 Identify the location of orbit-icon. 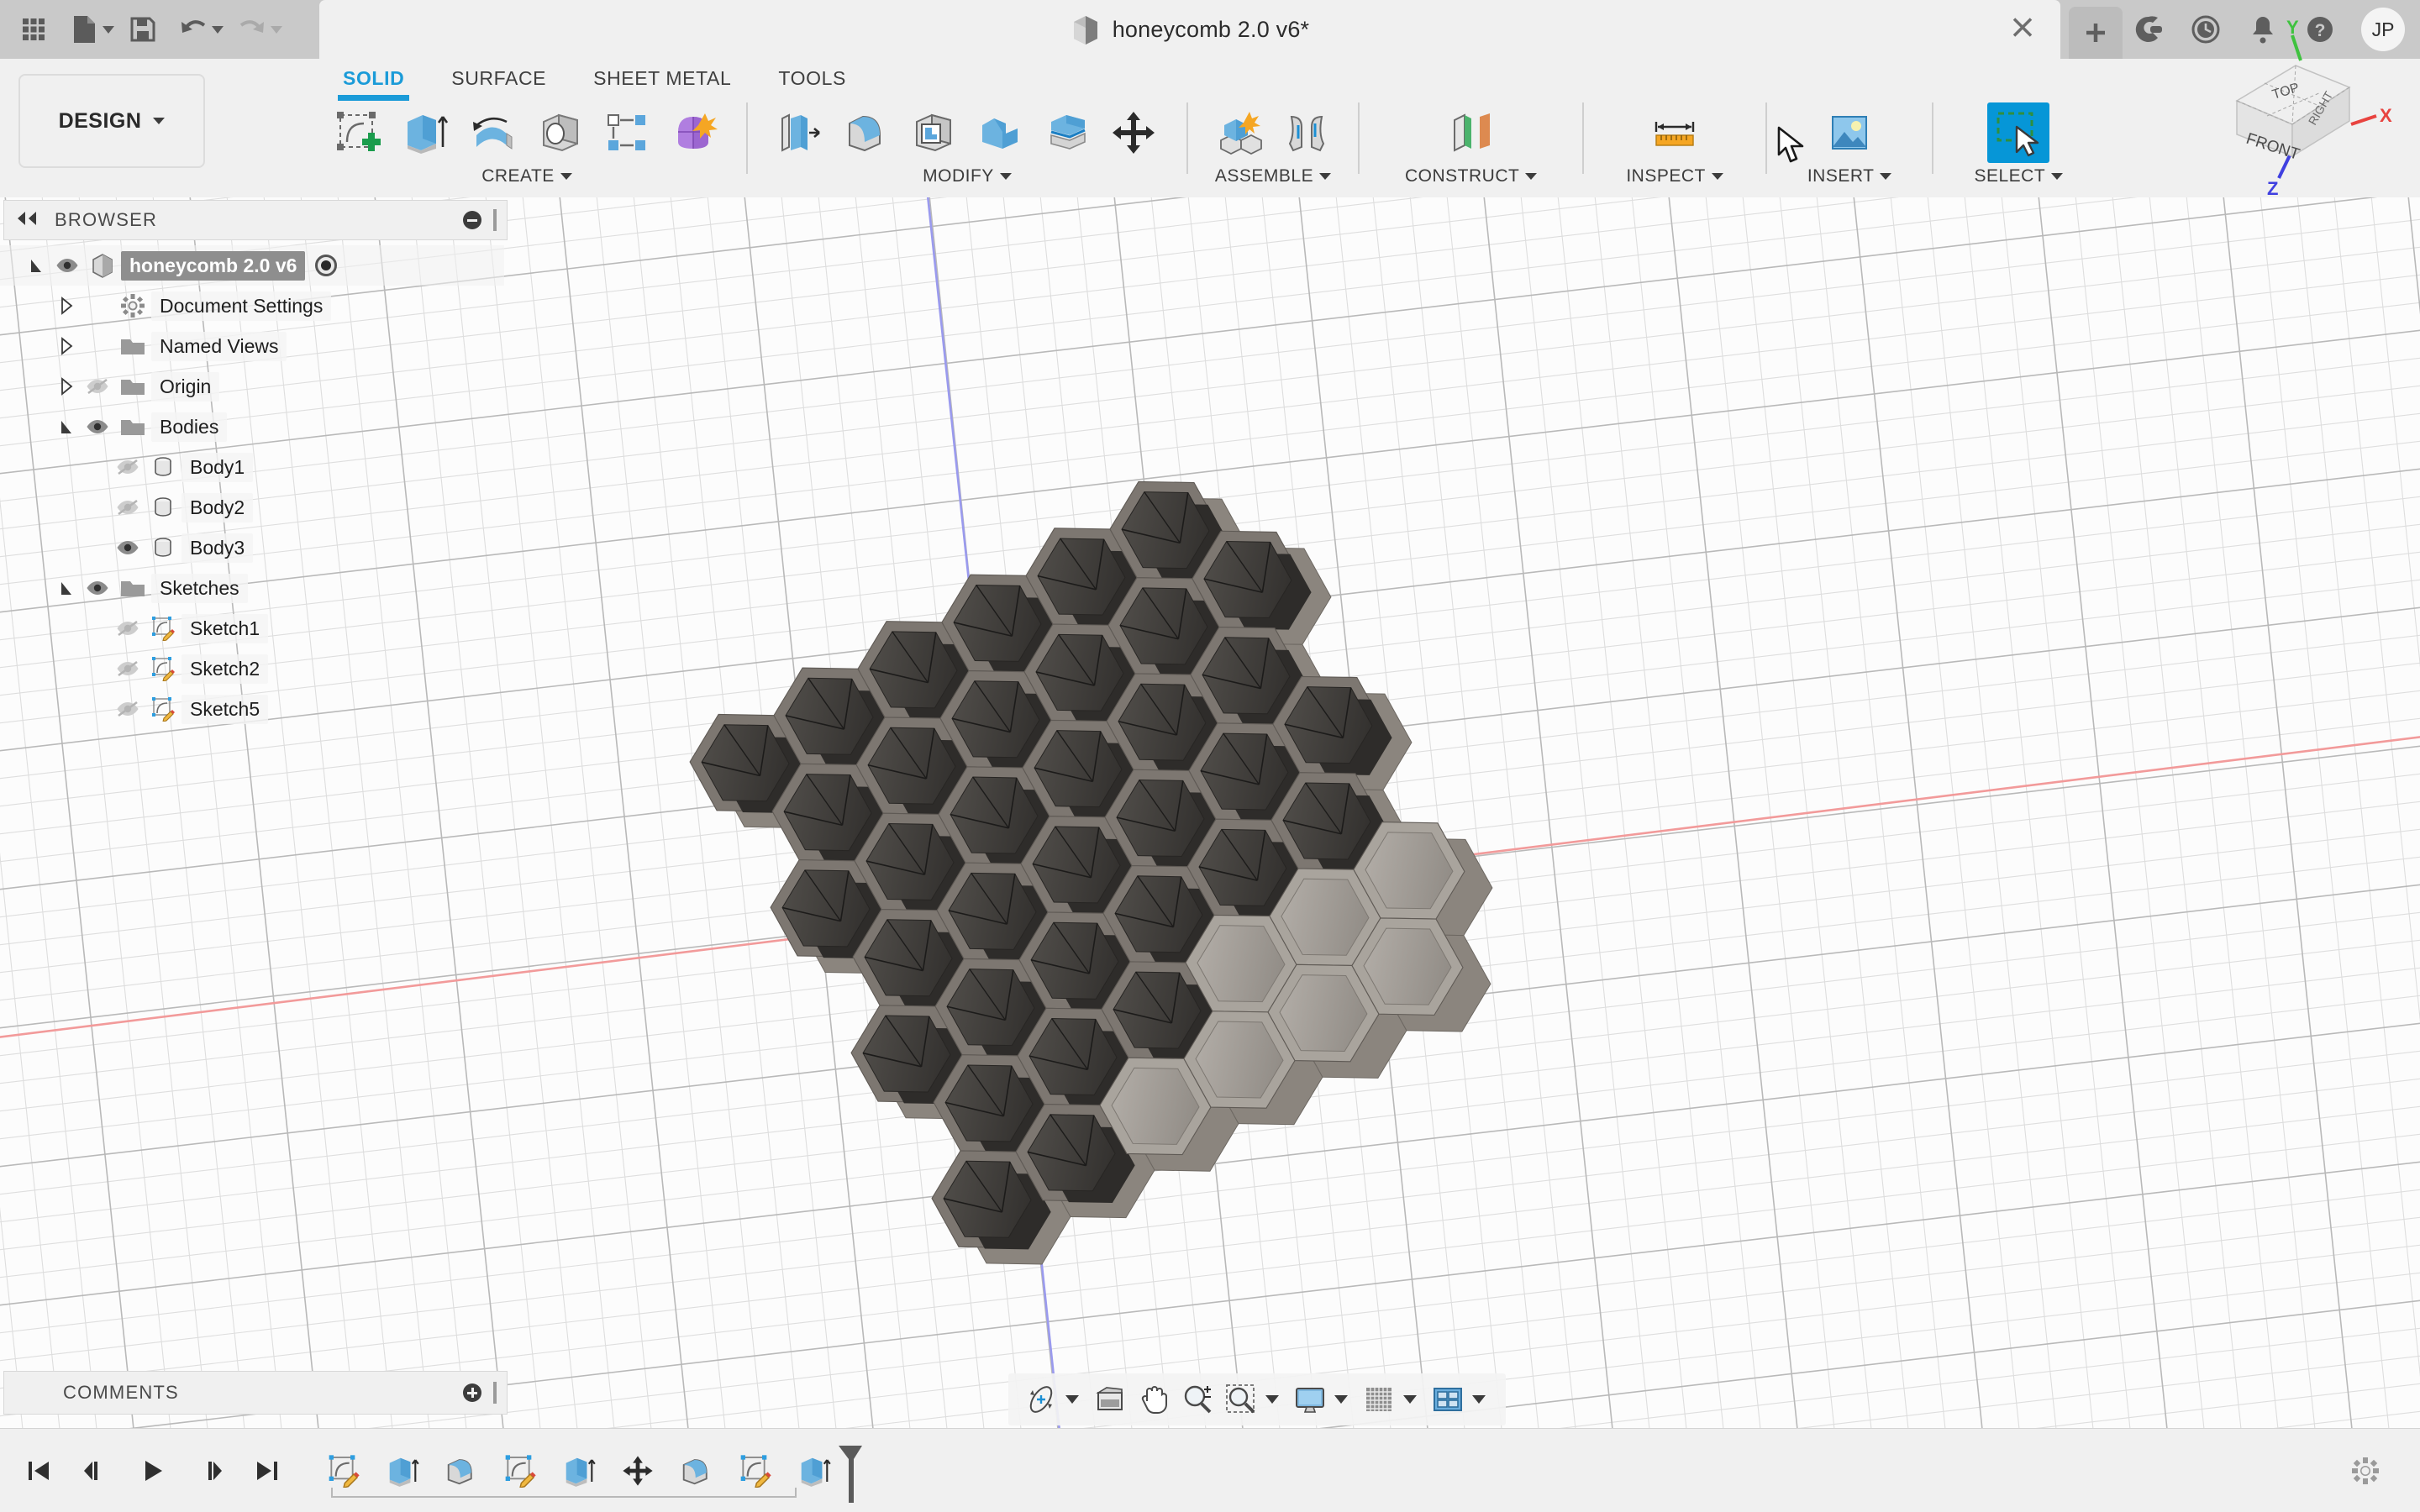
(1041, 1399).